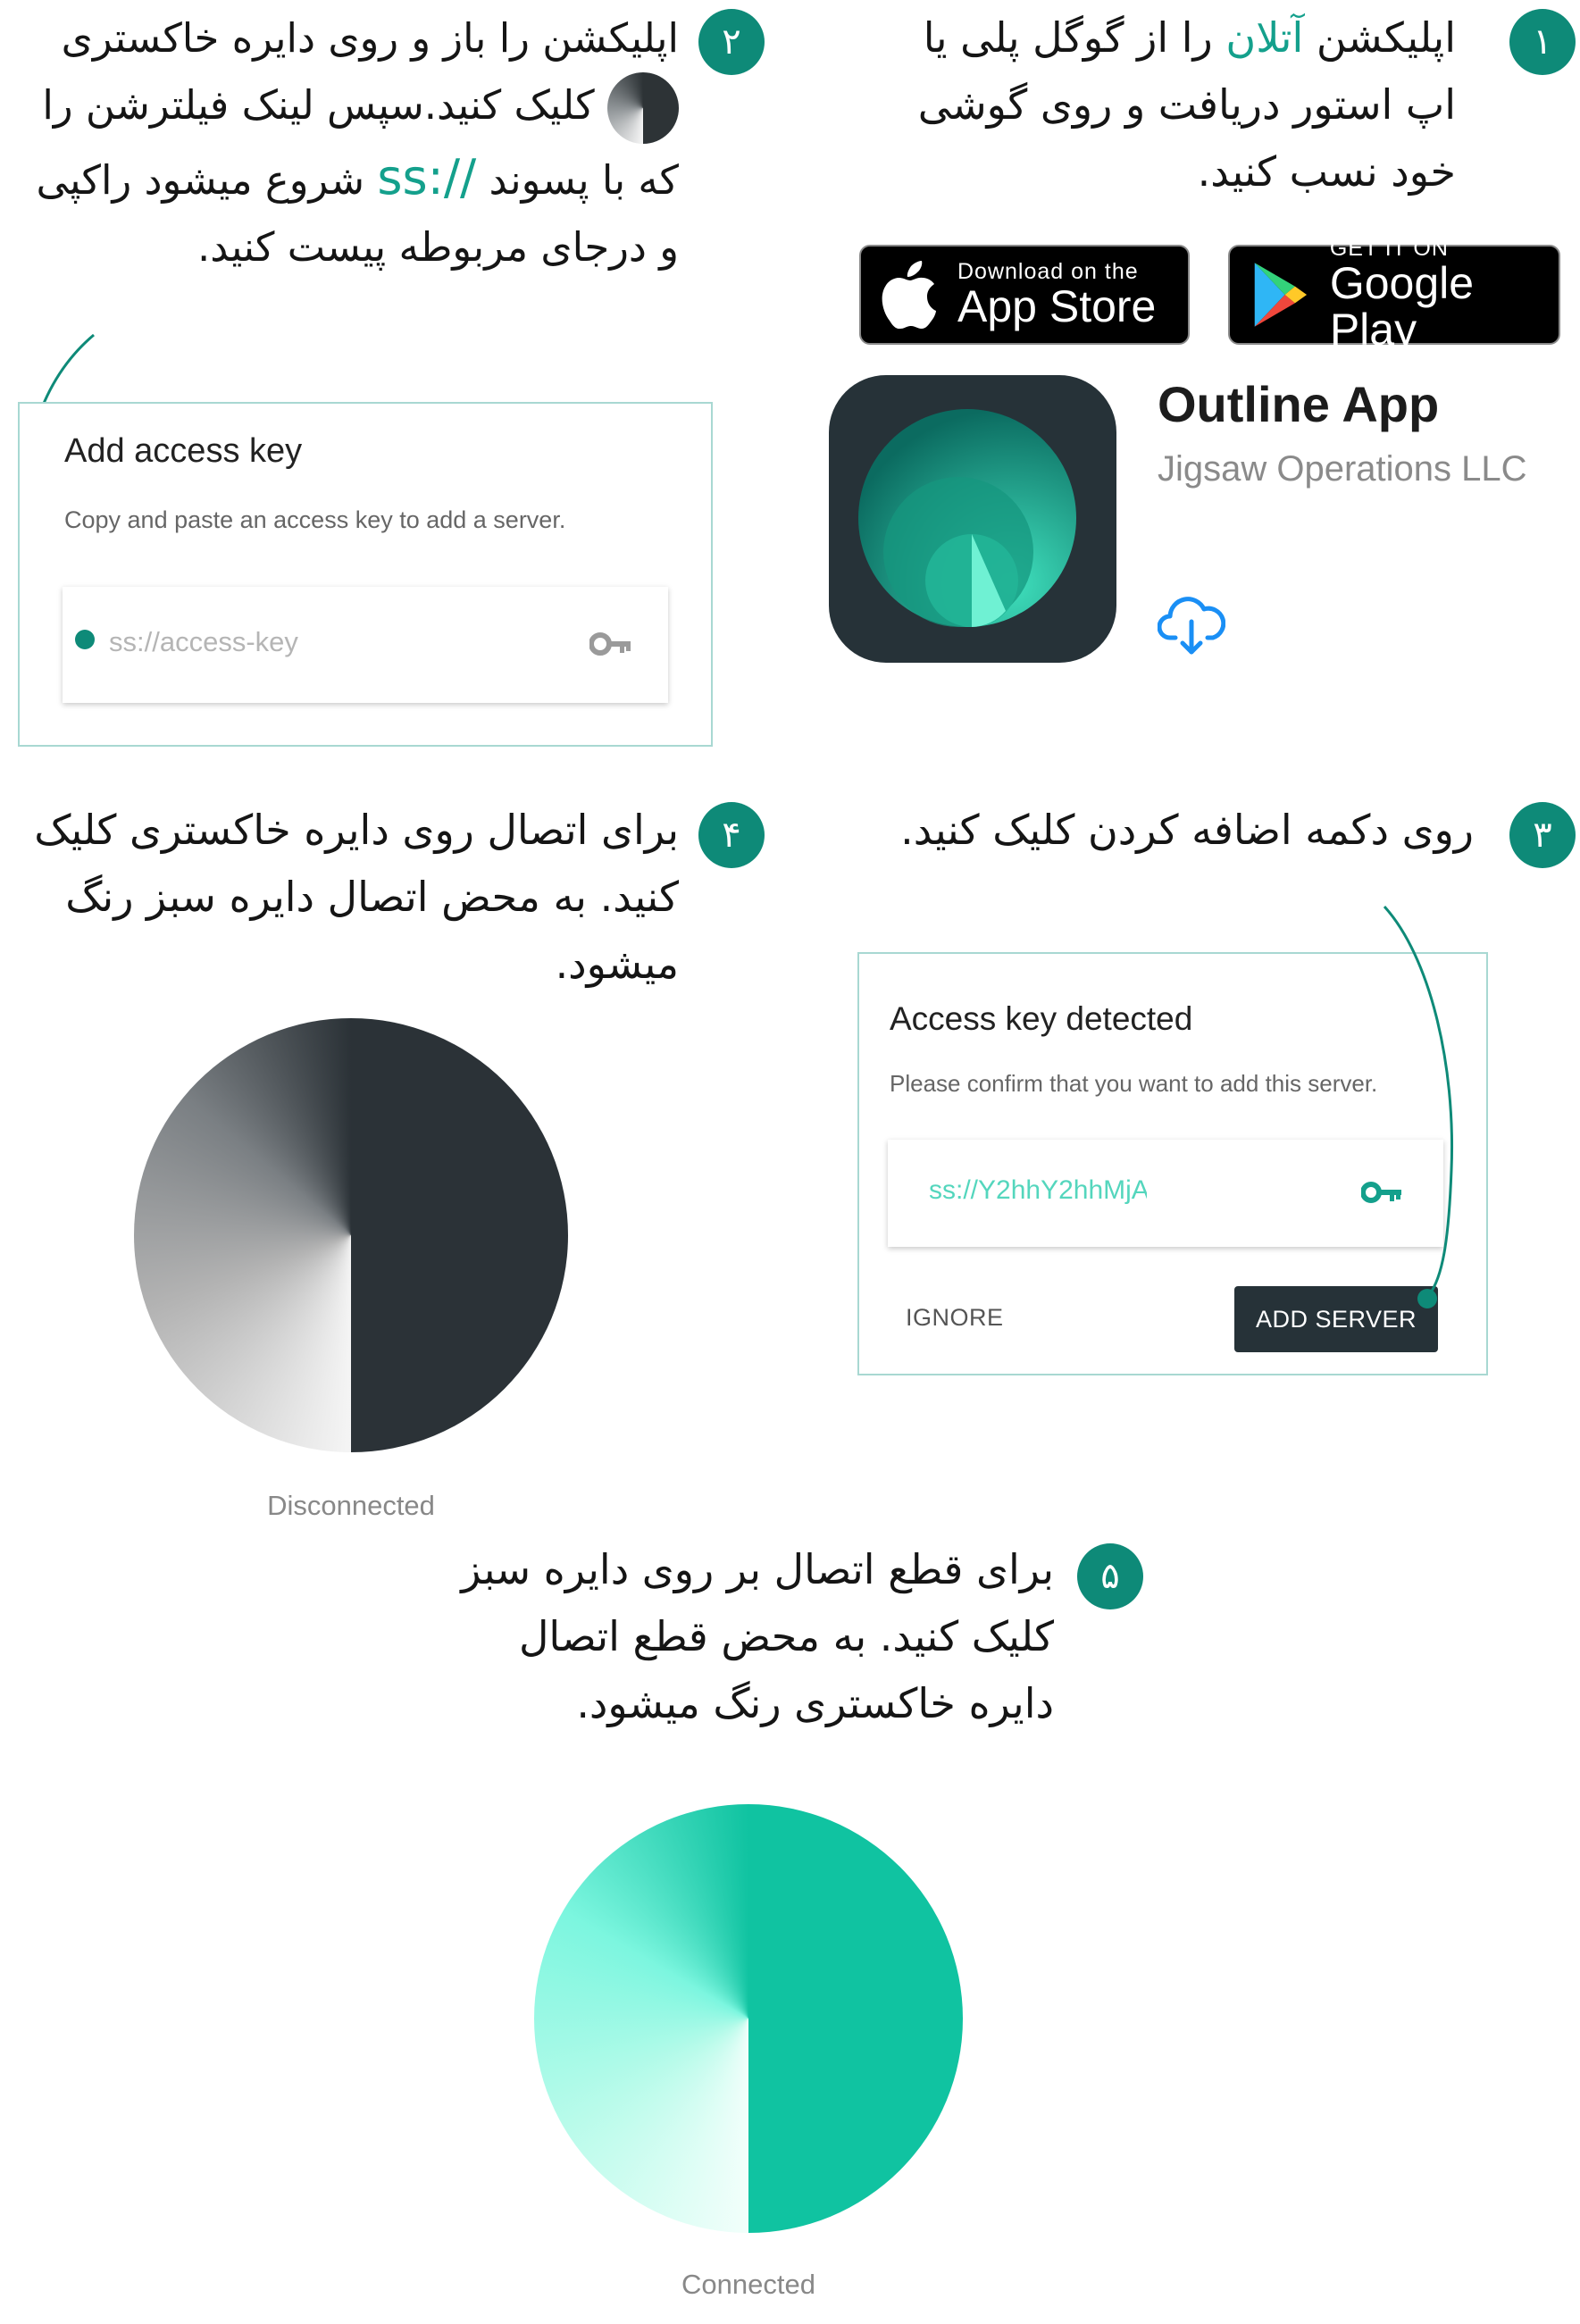 This screenshot has height=2324, width=1580. I want to click on google-play-small-text: GET IT ON, so click(1389, 248).